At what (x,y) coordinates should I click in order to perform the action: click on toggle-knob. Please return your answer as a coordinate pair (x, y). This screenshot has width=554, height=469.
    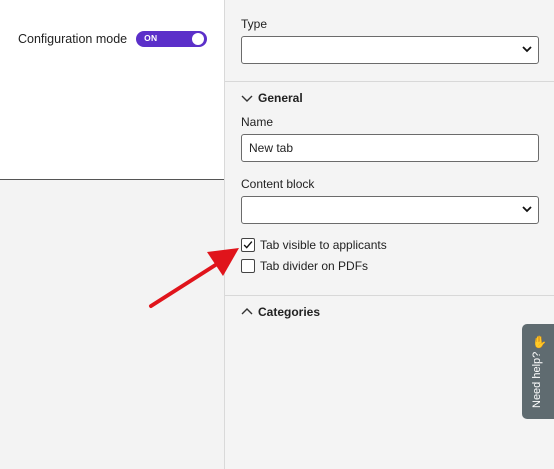
    Looking at the image, I should click on (198, 39).